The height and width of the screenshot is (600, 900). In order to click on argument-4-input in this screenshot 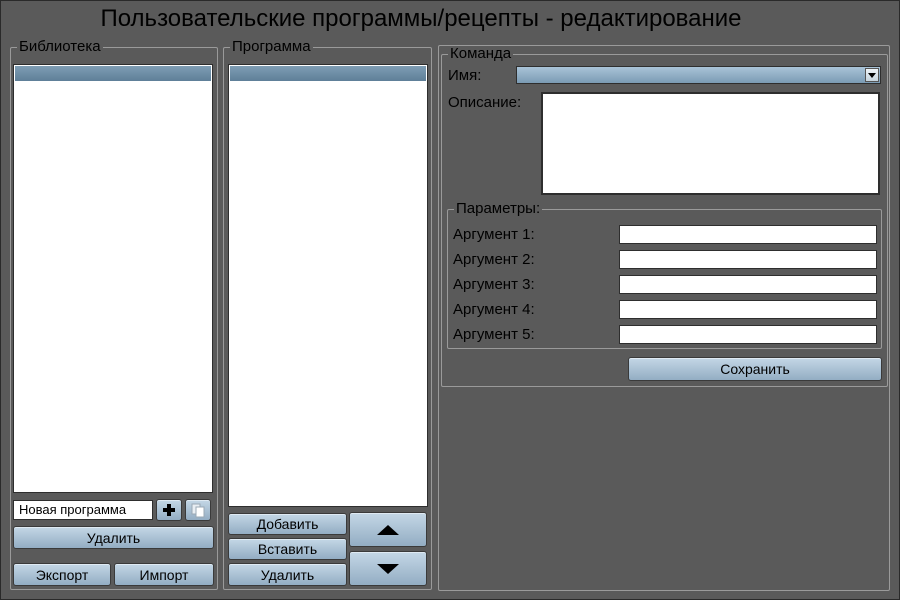, I will do `click(748, 309)`.